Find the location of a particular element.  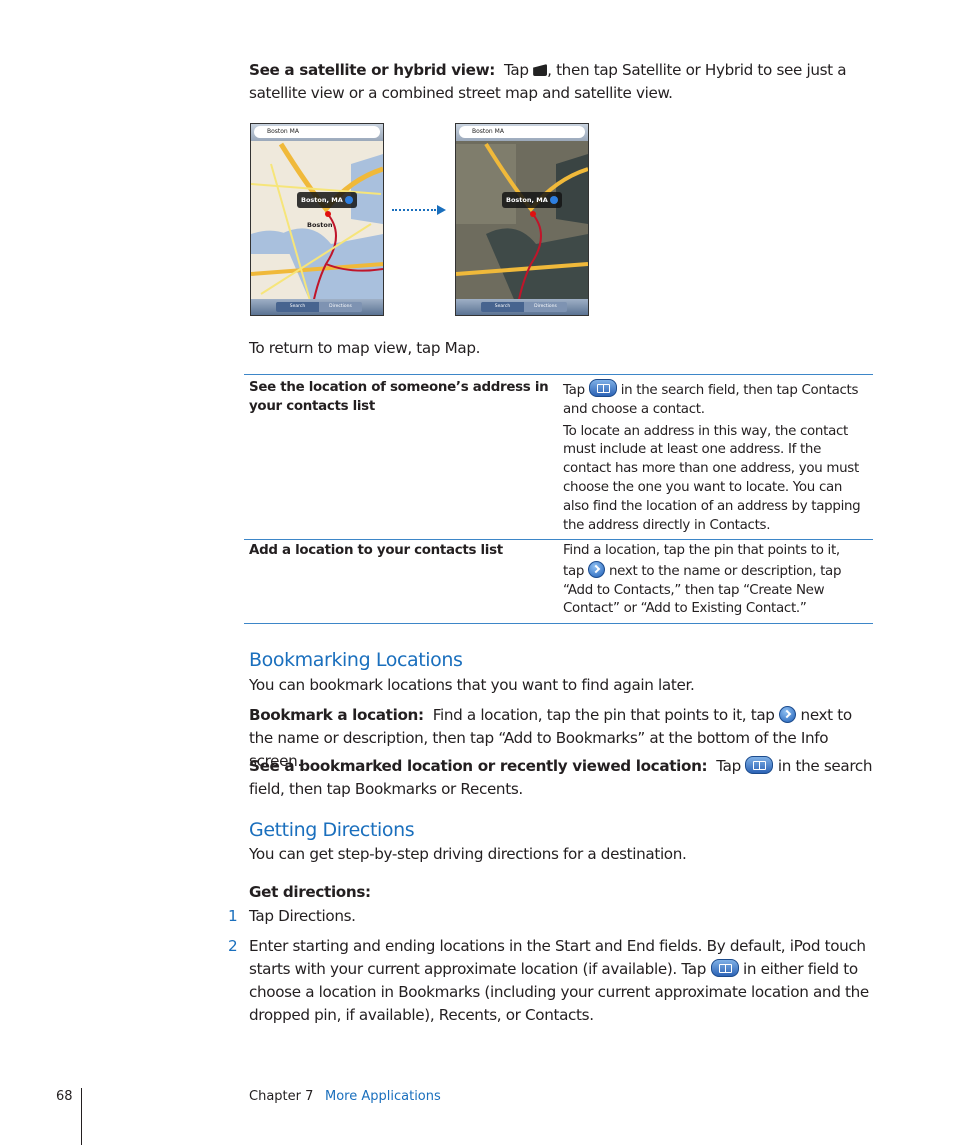

desc-text: Tap is located at coordinates (574, 390).